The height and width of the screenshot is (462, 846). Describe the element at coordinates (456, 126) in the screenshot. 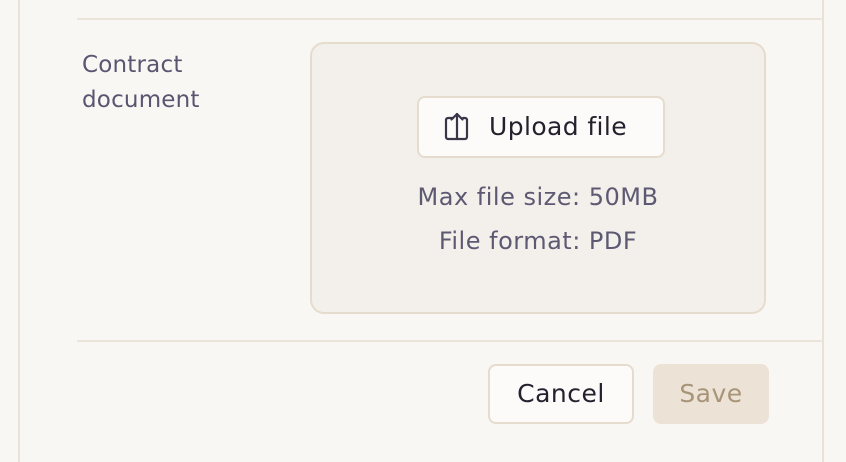

I see `upload-icon` at that location.